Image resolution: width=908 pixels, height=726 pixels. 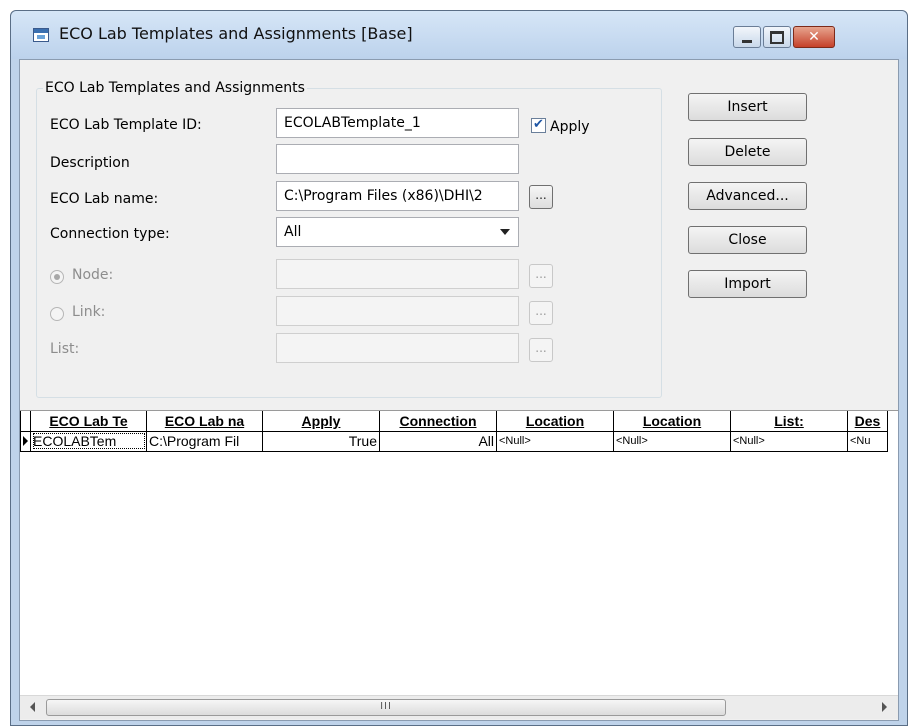 What do you see at coordinates (747, 152) in the screenshot?
I see `delete-button: Delete` at bounding box center [747, 152].